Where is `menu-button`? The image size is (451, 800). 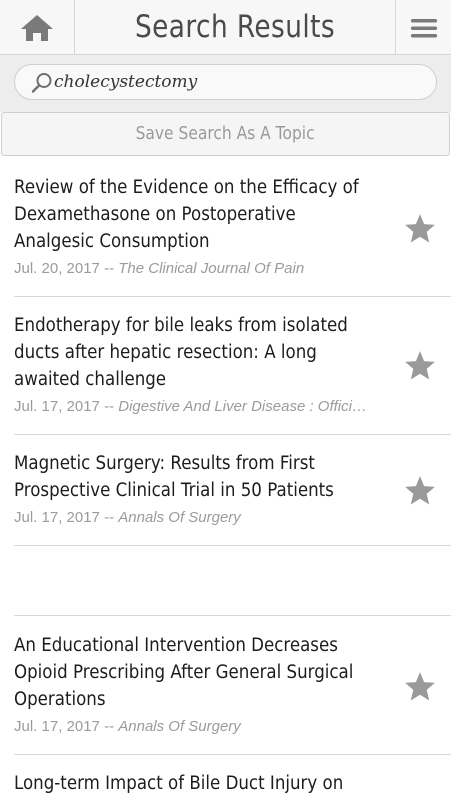 menu-button is located at coordinates (423, 27).